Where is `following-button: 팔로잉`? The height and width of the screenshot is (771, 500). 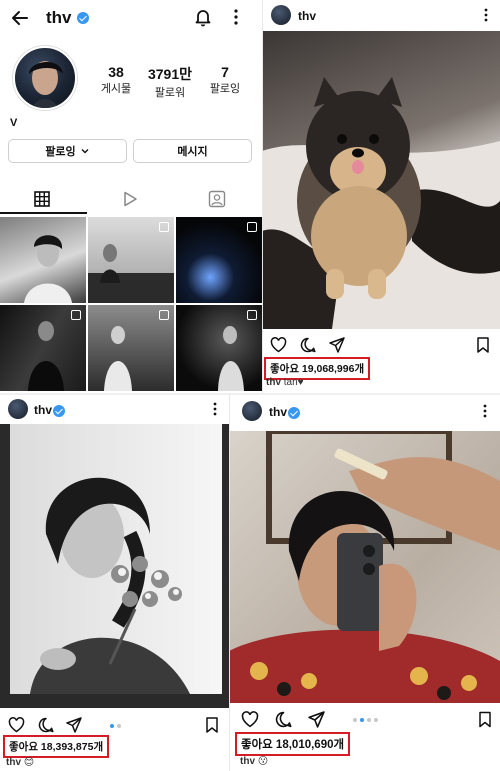 following-button: 팔로잉 is located at coordinates (67, 151).